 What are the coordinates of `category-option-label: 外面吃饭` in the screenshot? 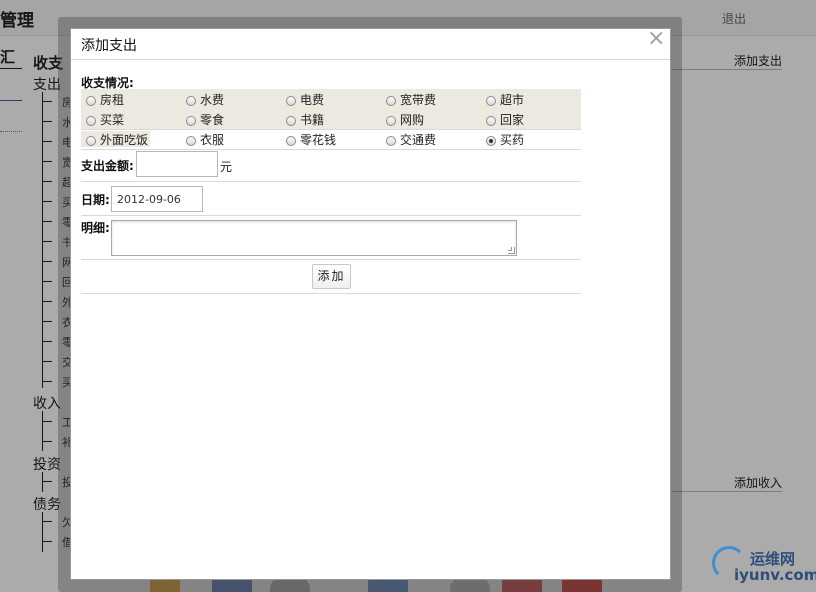 It's located at (124, 139).